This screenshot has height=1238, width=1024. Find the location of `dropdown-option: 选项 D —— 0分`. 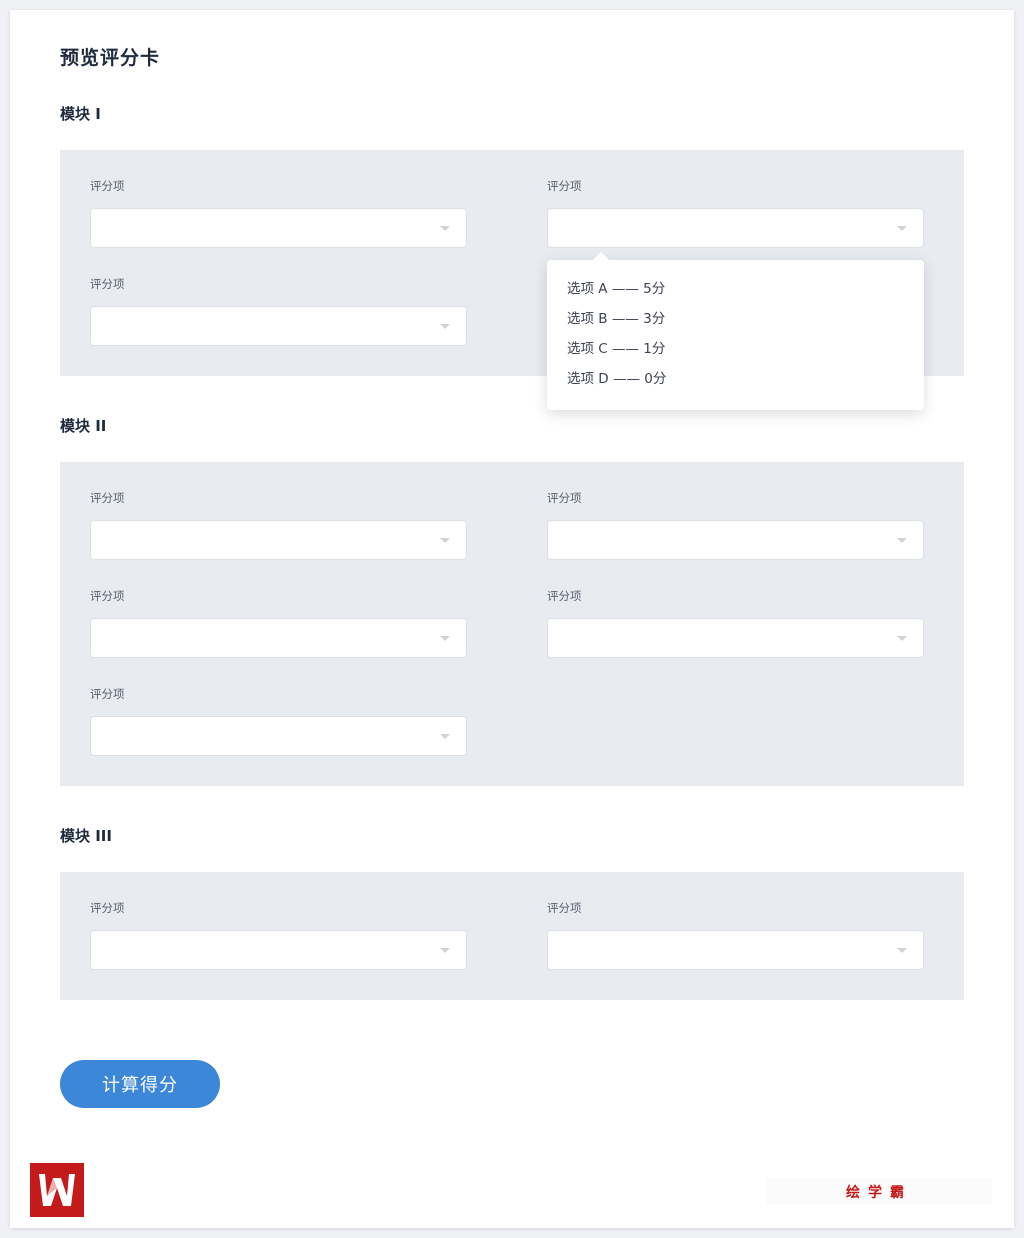

dropdown-option: 选项 D —— 0分 is located at coordinates (735, 384).